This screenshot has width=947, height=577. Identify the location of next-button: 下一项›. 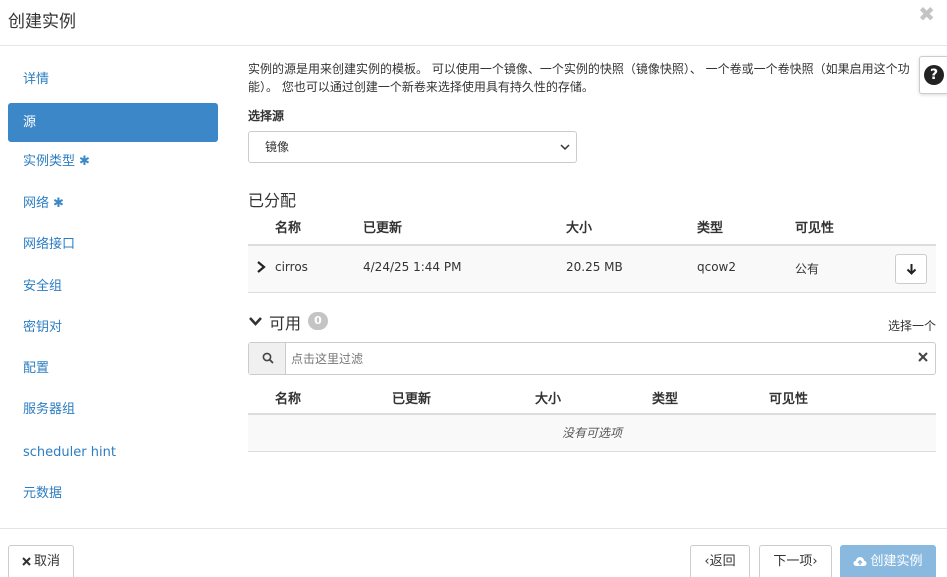
(795, 561).